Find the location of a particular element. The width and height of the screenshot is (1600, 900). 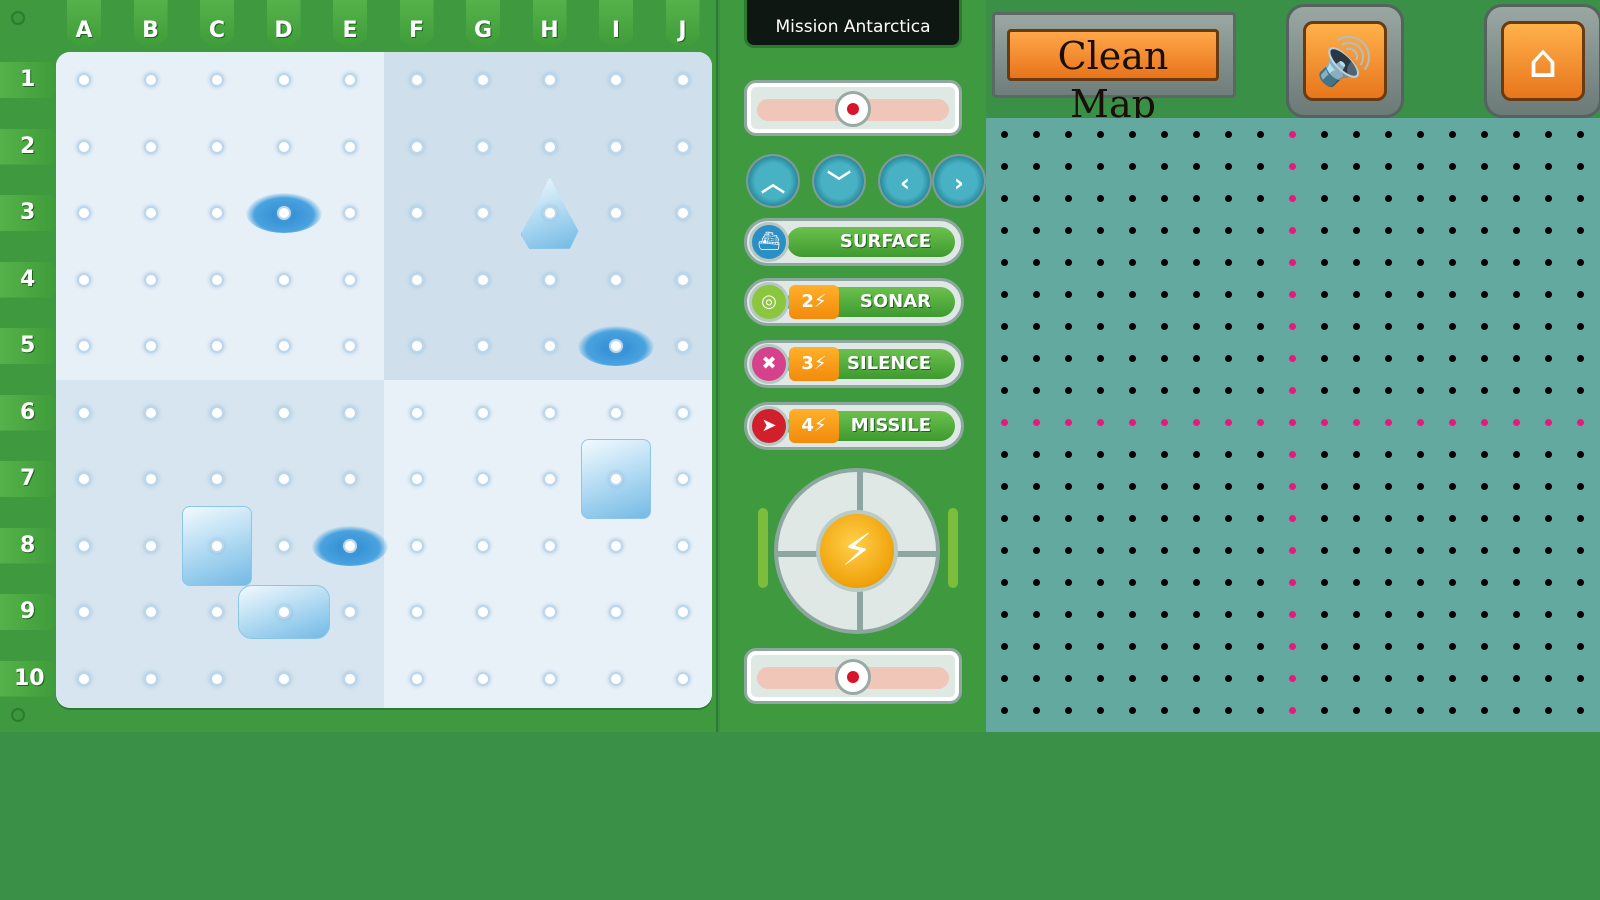

map-cell-a2 is located at coordinates (84, 146).